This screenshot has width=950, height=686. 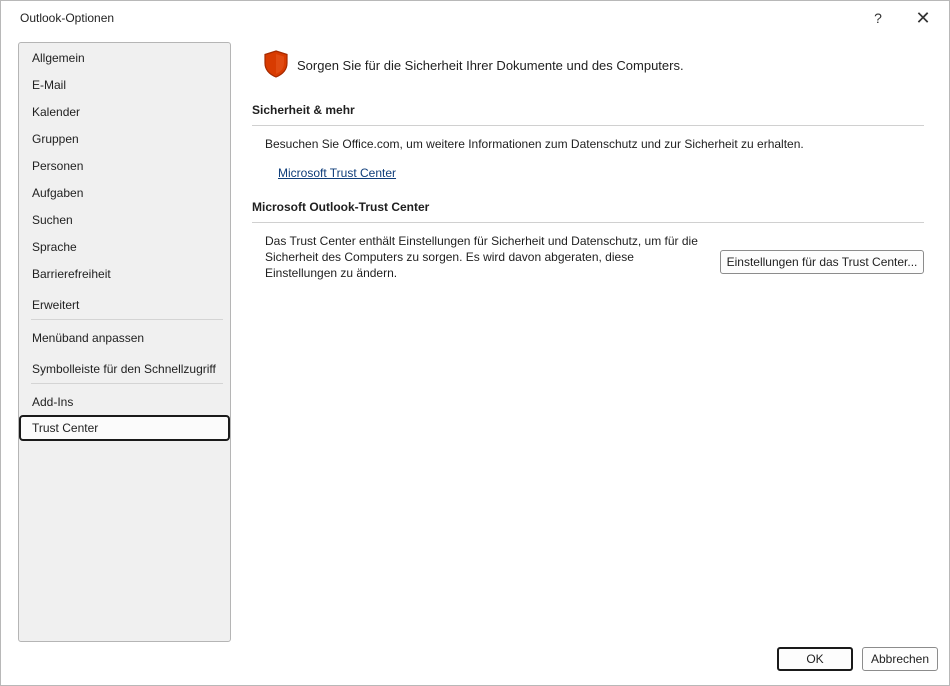 I want to click on microsoft-trust-center-link: Microsoft Trust Center, so click(x=337, y=173).